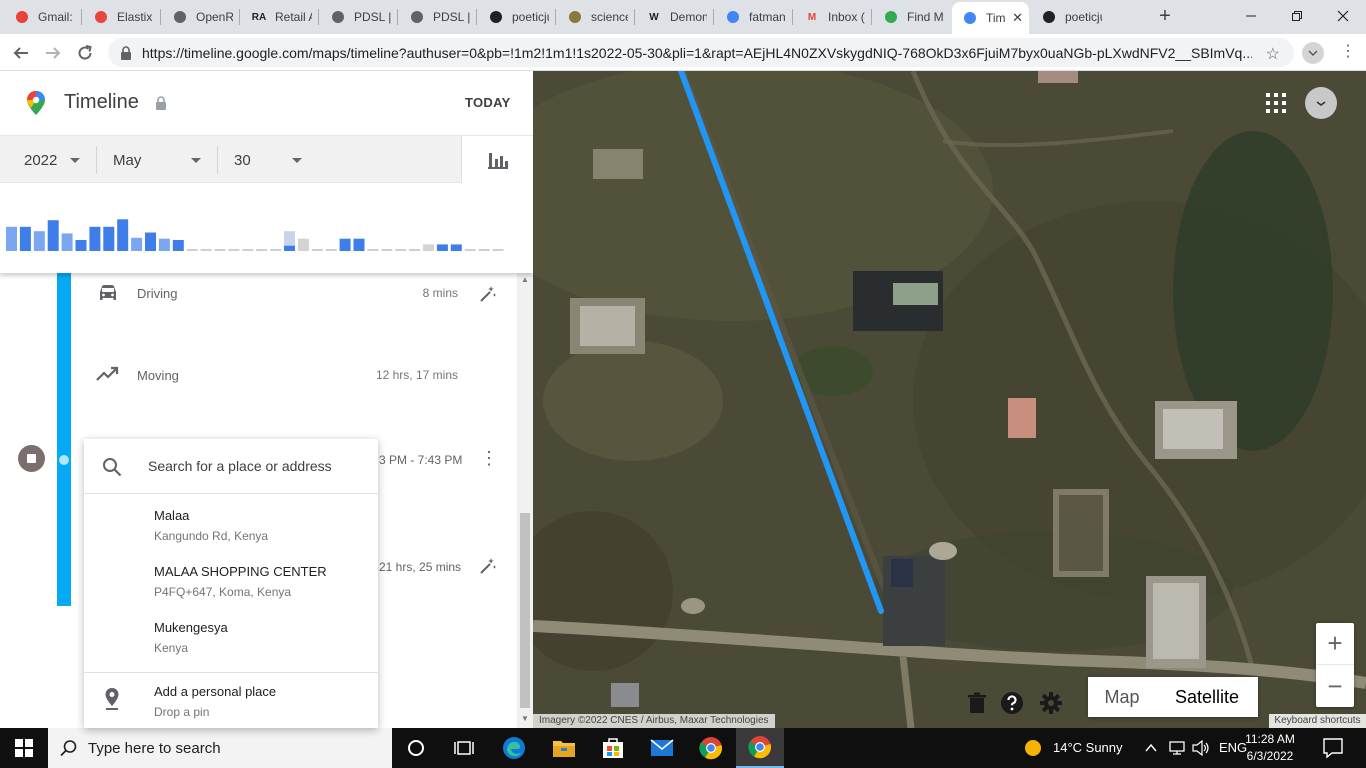 The image size is (1366, 768). What do you see at coordinates (1276, 103) in the screenshot?
I see `google-apps-icon` at bounding box center [1276, 103].